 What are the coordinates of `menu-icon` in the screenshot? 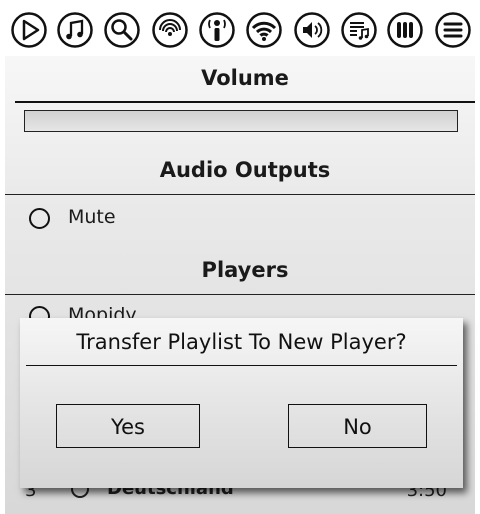 It's located at (453, 30).